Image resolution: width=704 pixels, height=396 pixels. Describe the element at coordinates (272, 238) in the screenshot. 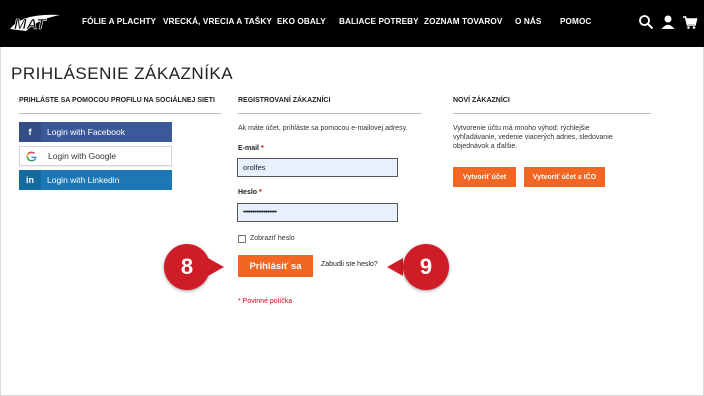

I see `show-password-label: Zobraziť heslo` at that location.